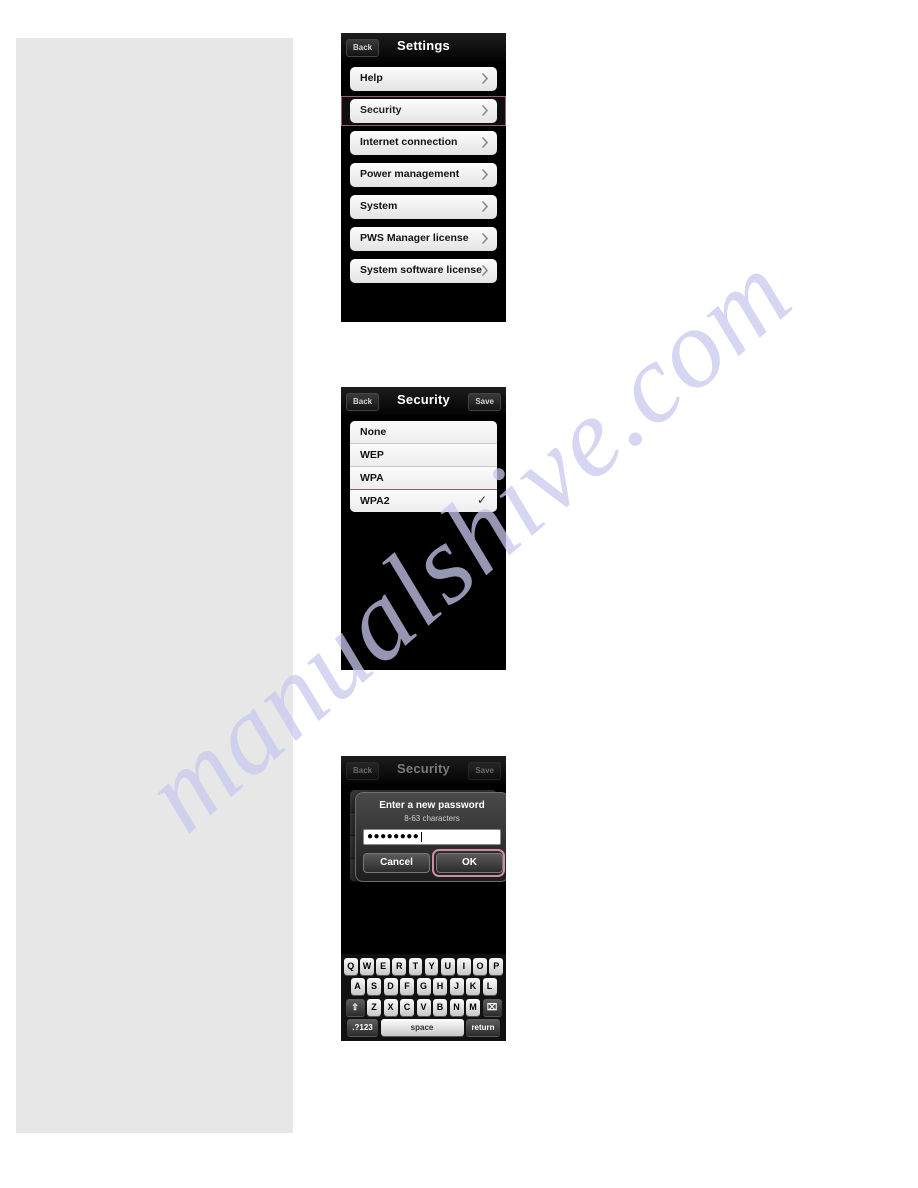 This screenshot has width=918, height=1188. What do you see at coordinates (399, 966) in the screenshot?
I see `key-r: R` at bounding box center [399, 966].